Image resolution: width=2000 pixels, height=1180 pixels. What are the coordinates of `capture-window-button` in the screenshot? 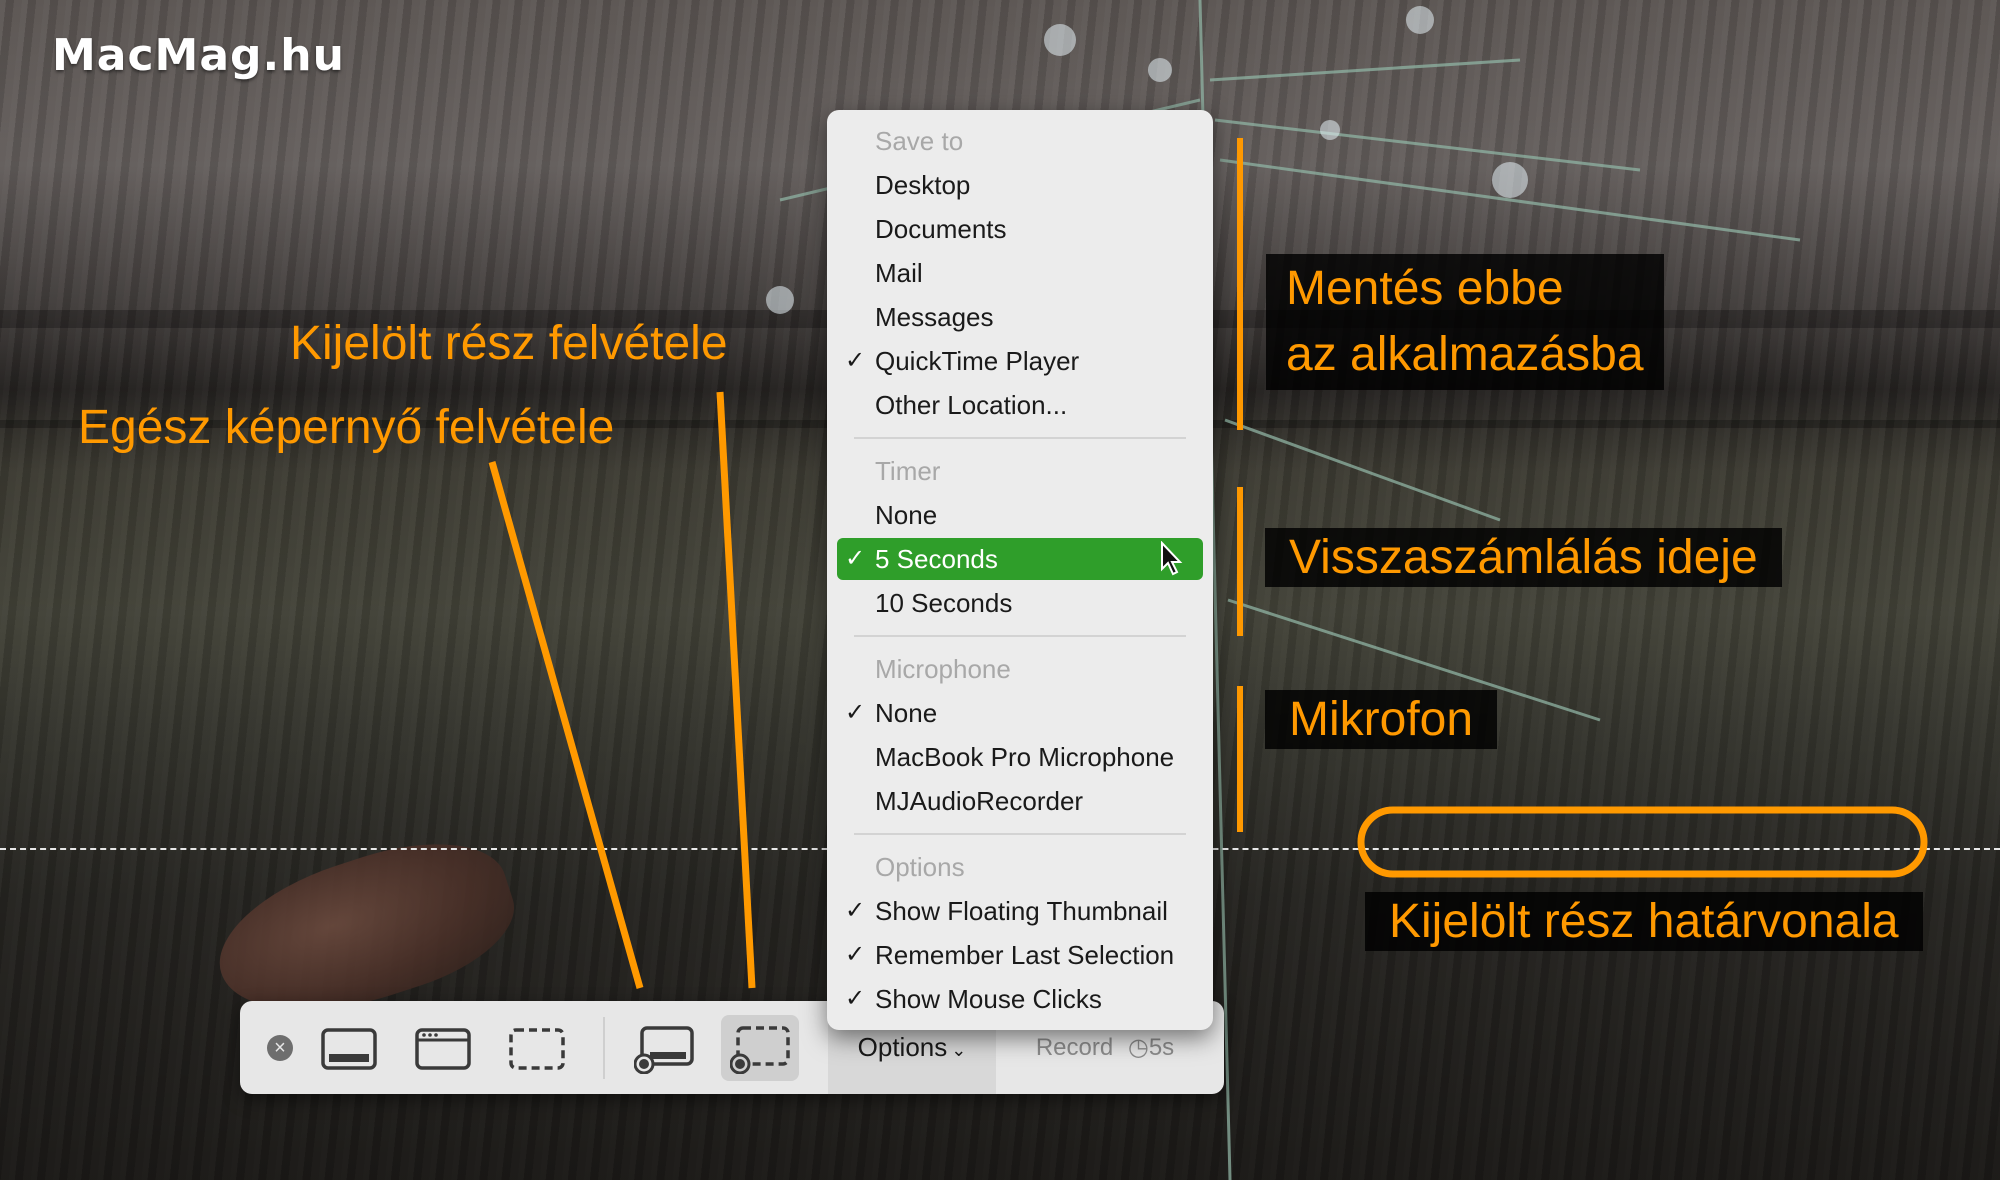 It's located at (443, 1048).